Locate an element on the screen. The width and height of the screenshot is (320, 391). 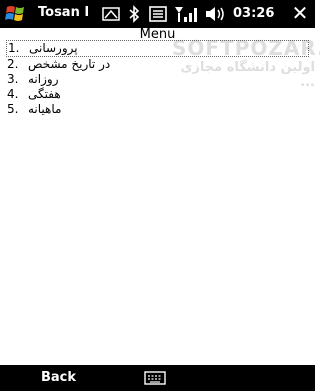
menu-item-number: 2. is located at coordinates (13, 64).